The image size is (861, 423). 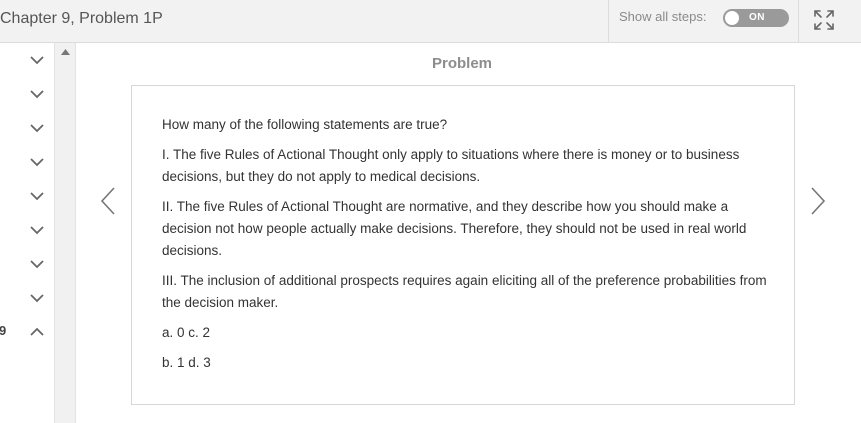 I want to click on chevron-up-icon, so click(x=37, y=332).